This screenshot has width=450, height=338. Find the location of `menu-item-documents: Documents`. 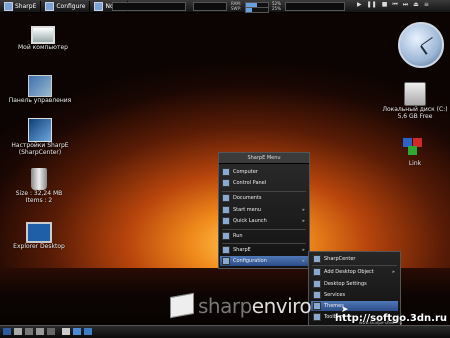

menu-item-documents: Documents is located at coordinates (264, 198).